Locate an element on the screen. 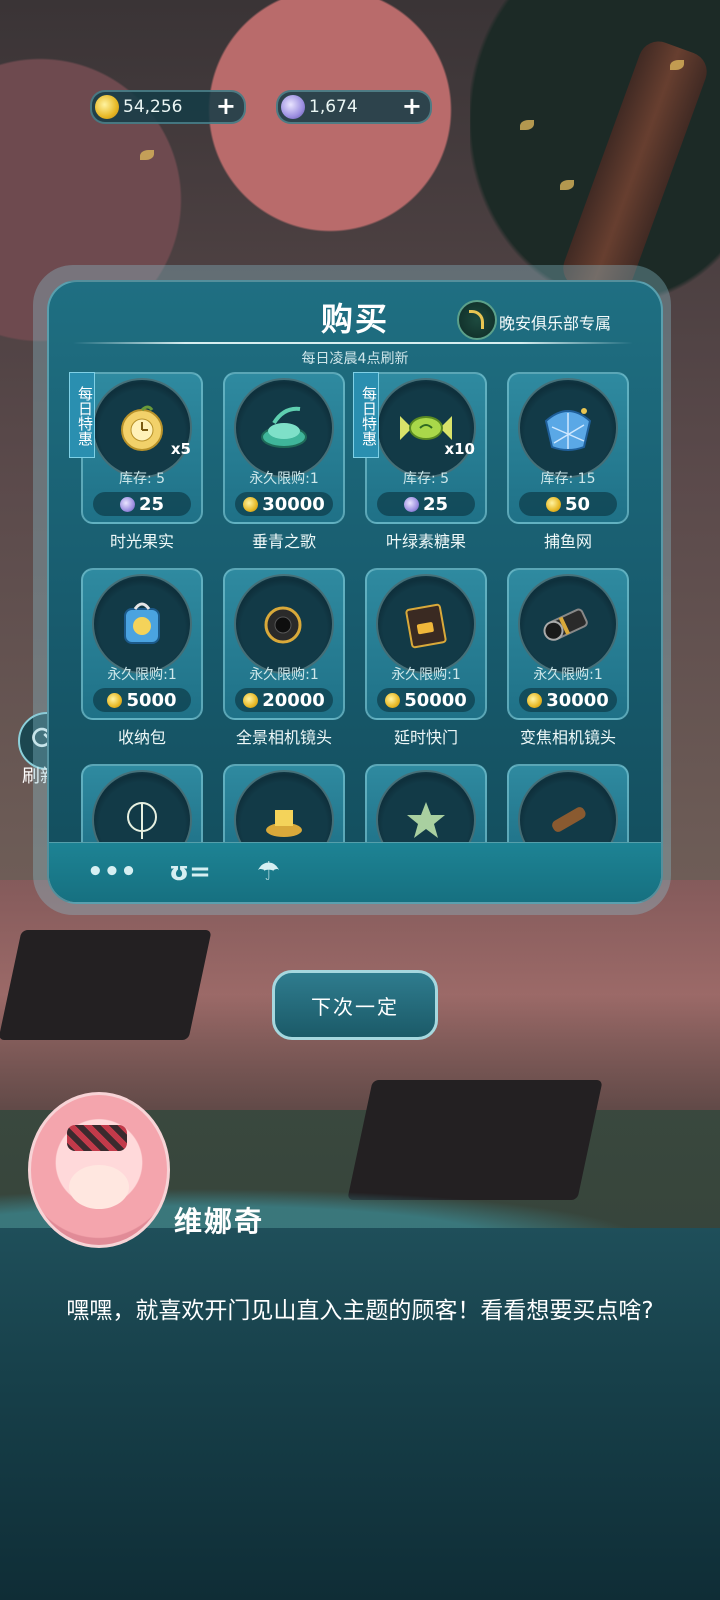 This screenshot has height=1600, width=720. storage-bag-icon is located at coordinates (142, 623).